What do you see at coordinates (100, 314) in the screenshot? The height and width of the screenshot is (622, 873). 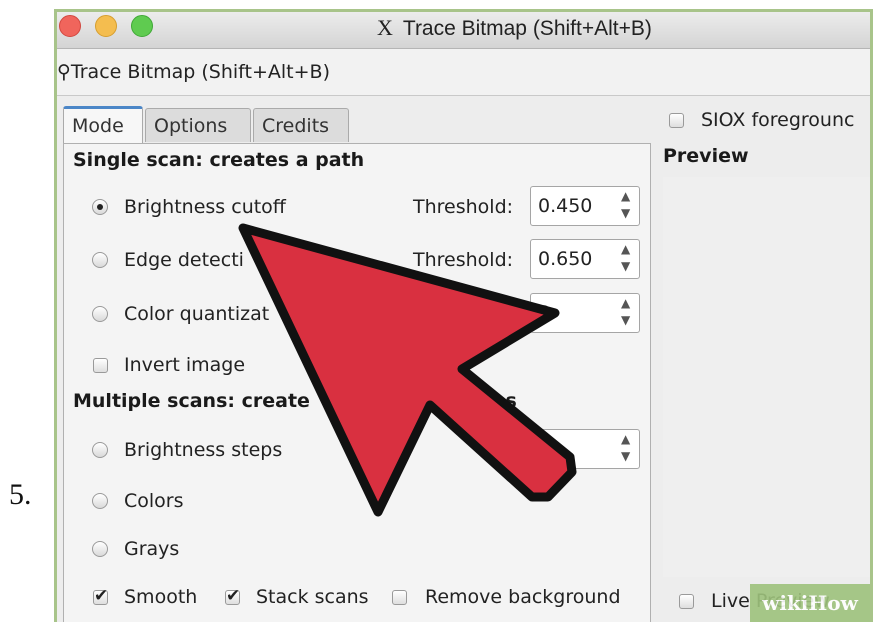 I see `color-quantization-radio` at bounding box center [100, 314].